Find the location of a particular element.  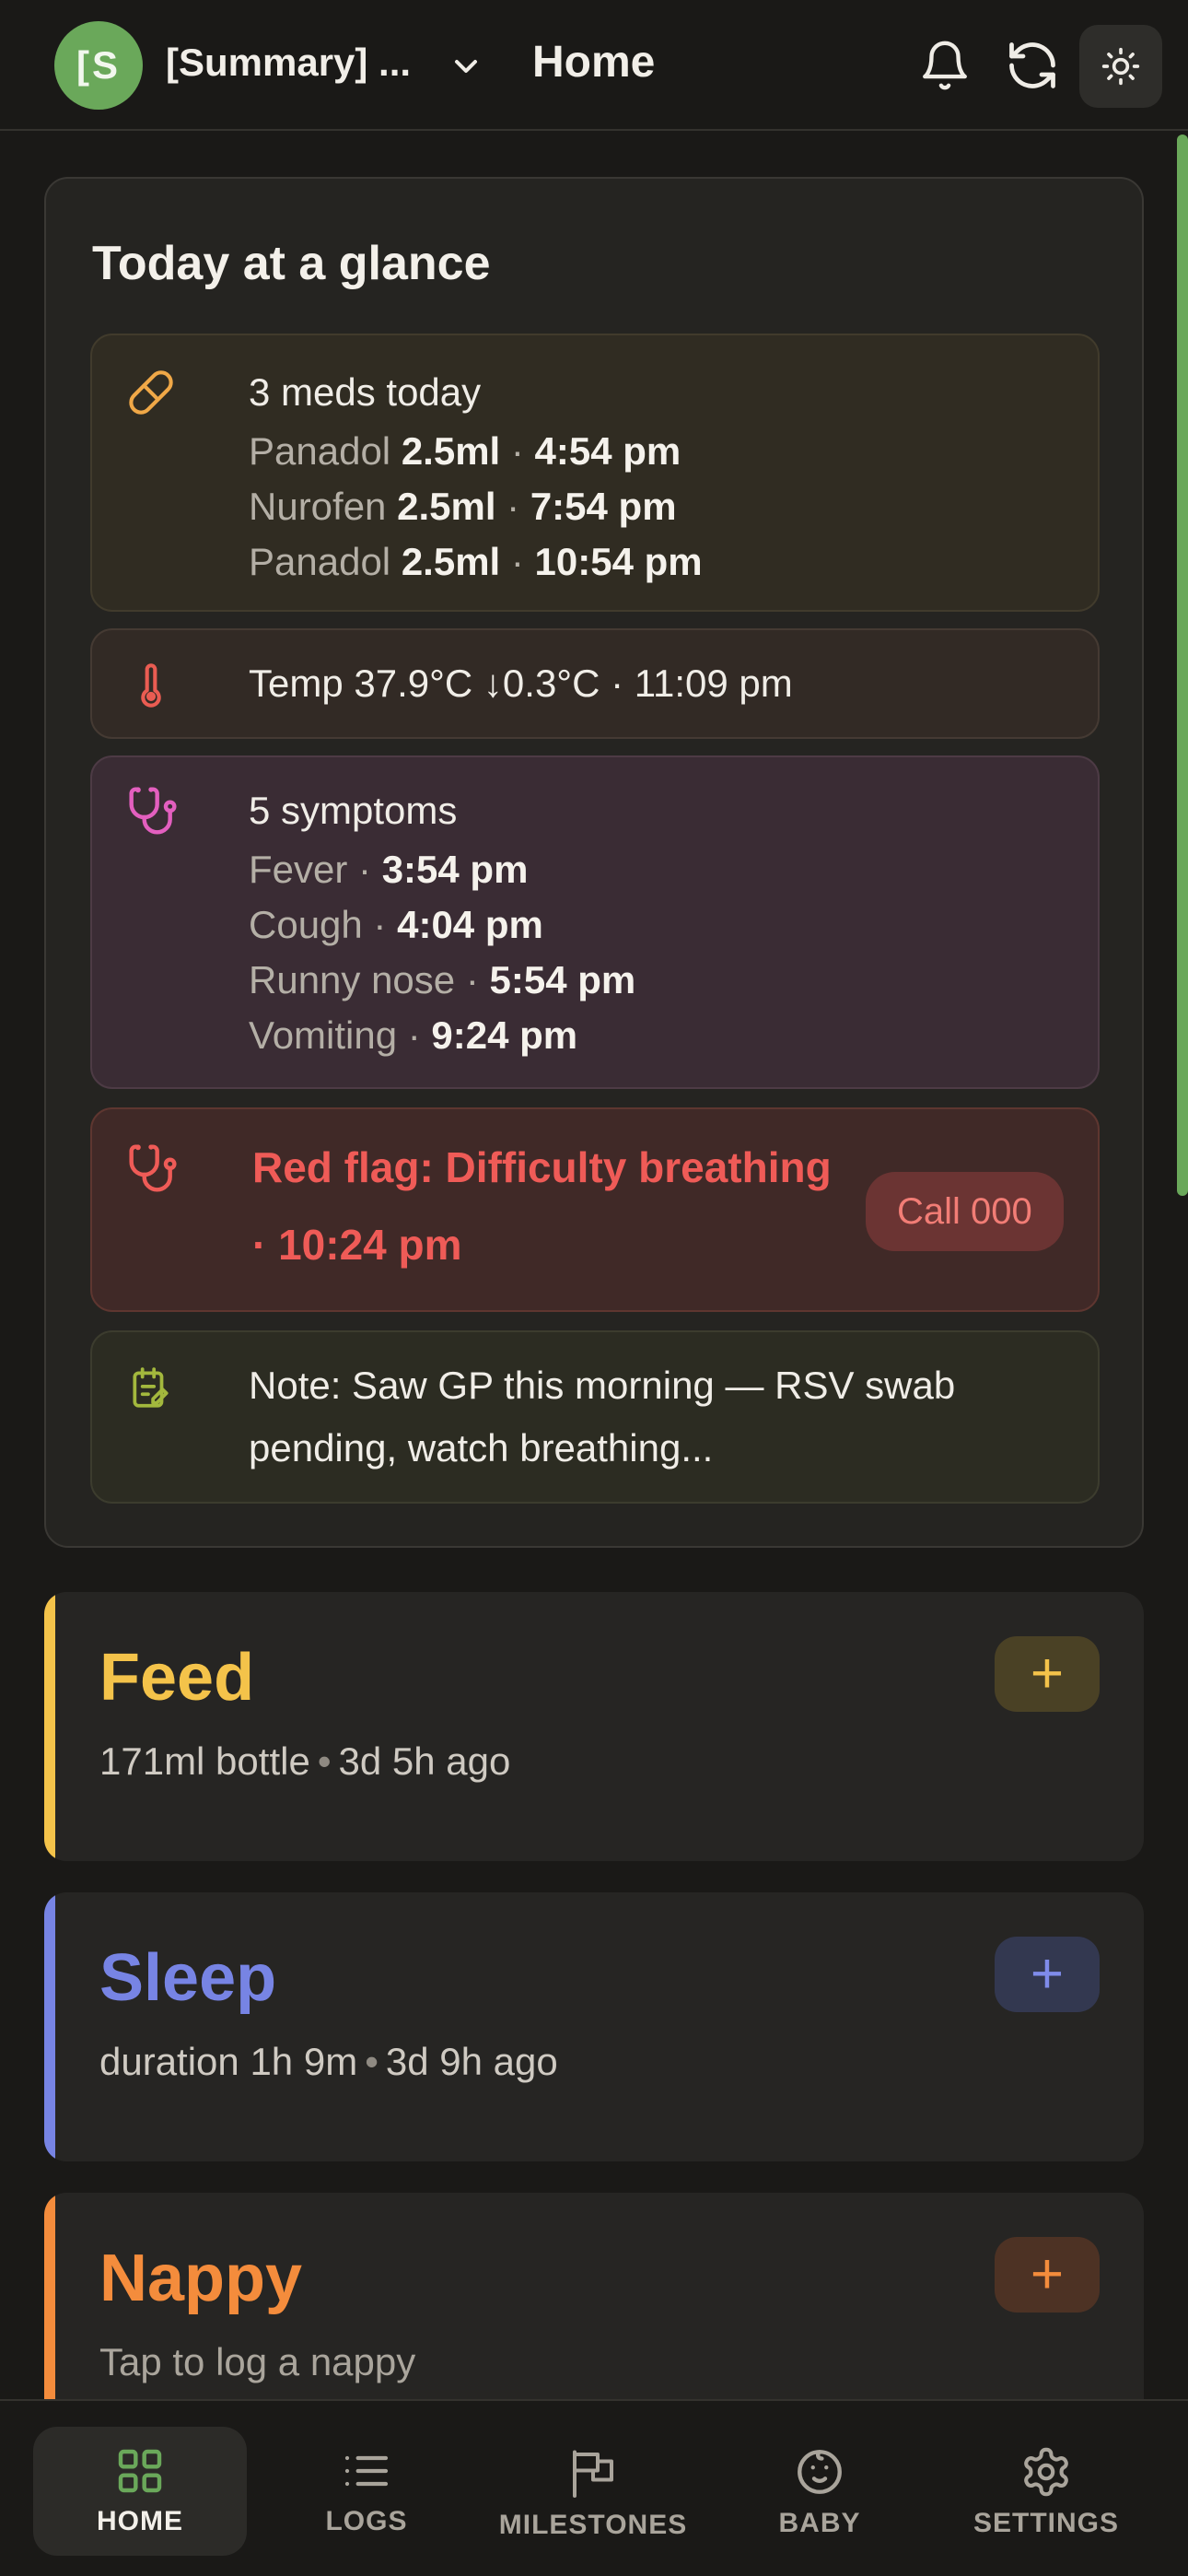

nav-milestones: MILESTONES is located at coordinates (593, 2491).